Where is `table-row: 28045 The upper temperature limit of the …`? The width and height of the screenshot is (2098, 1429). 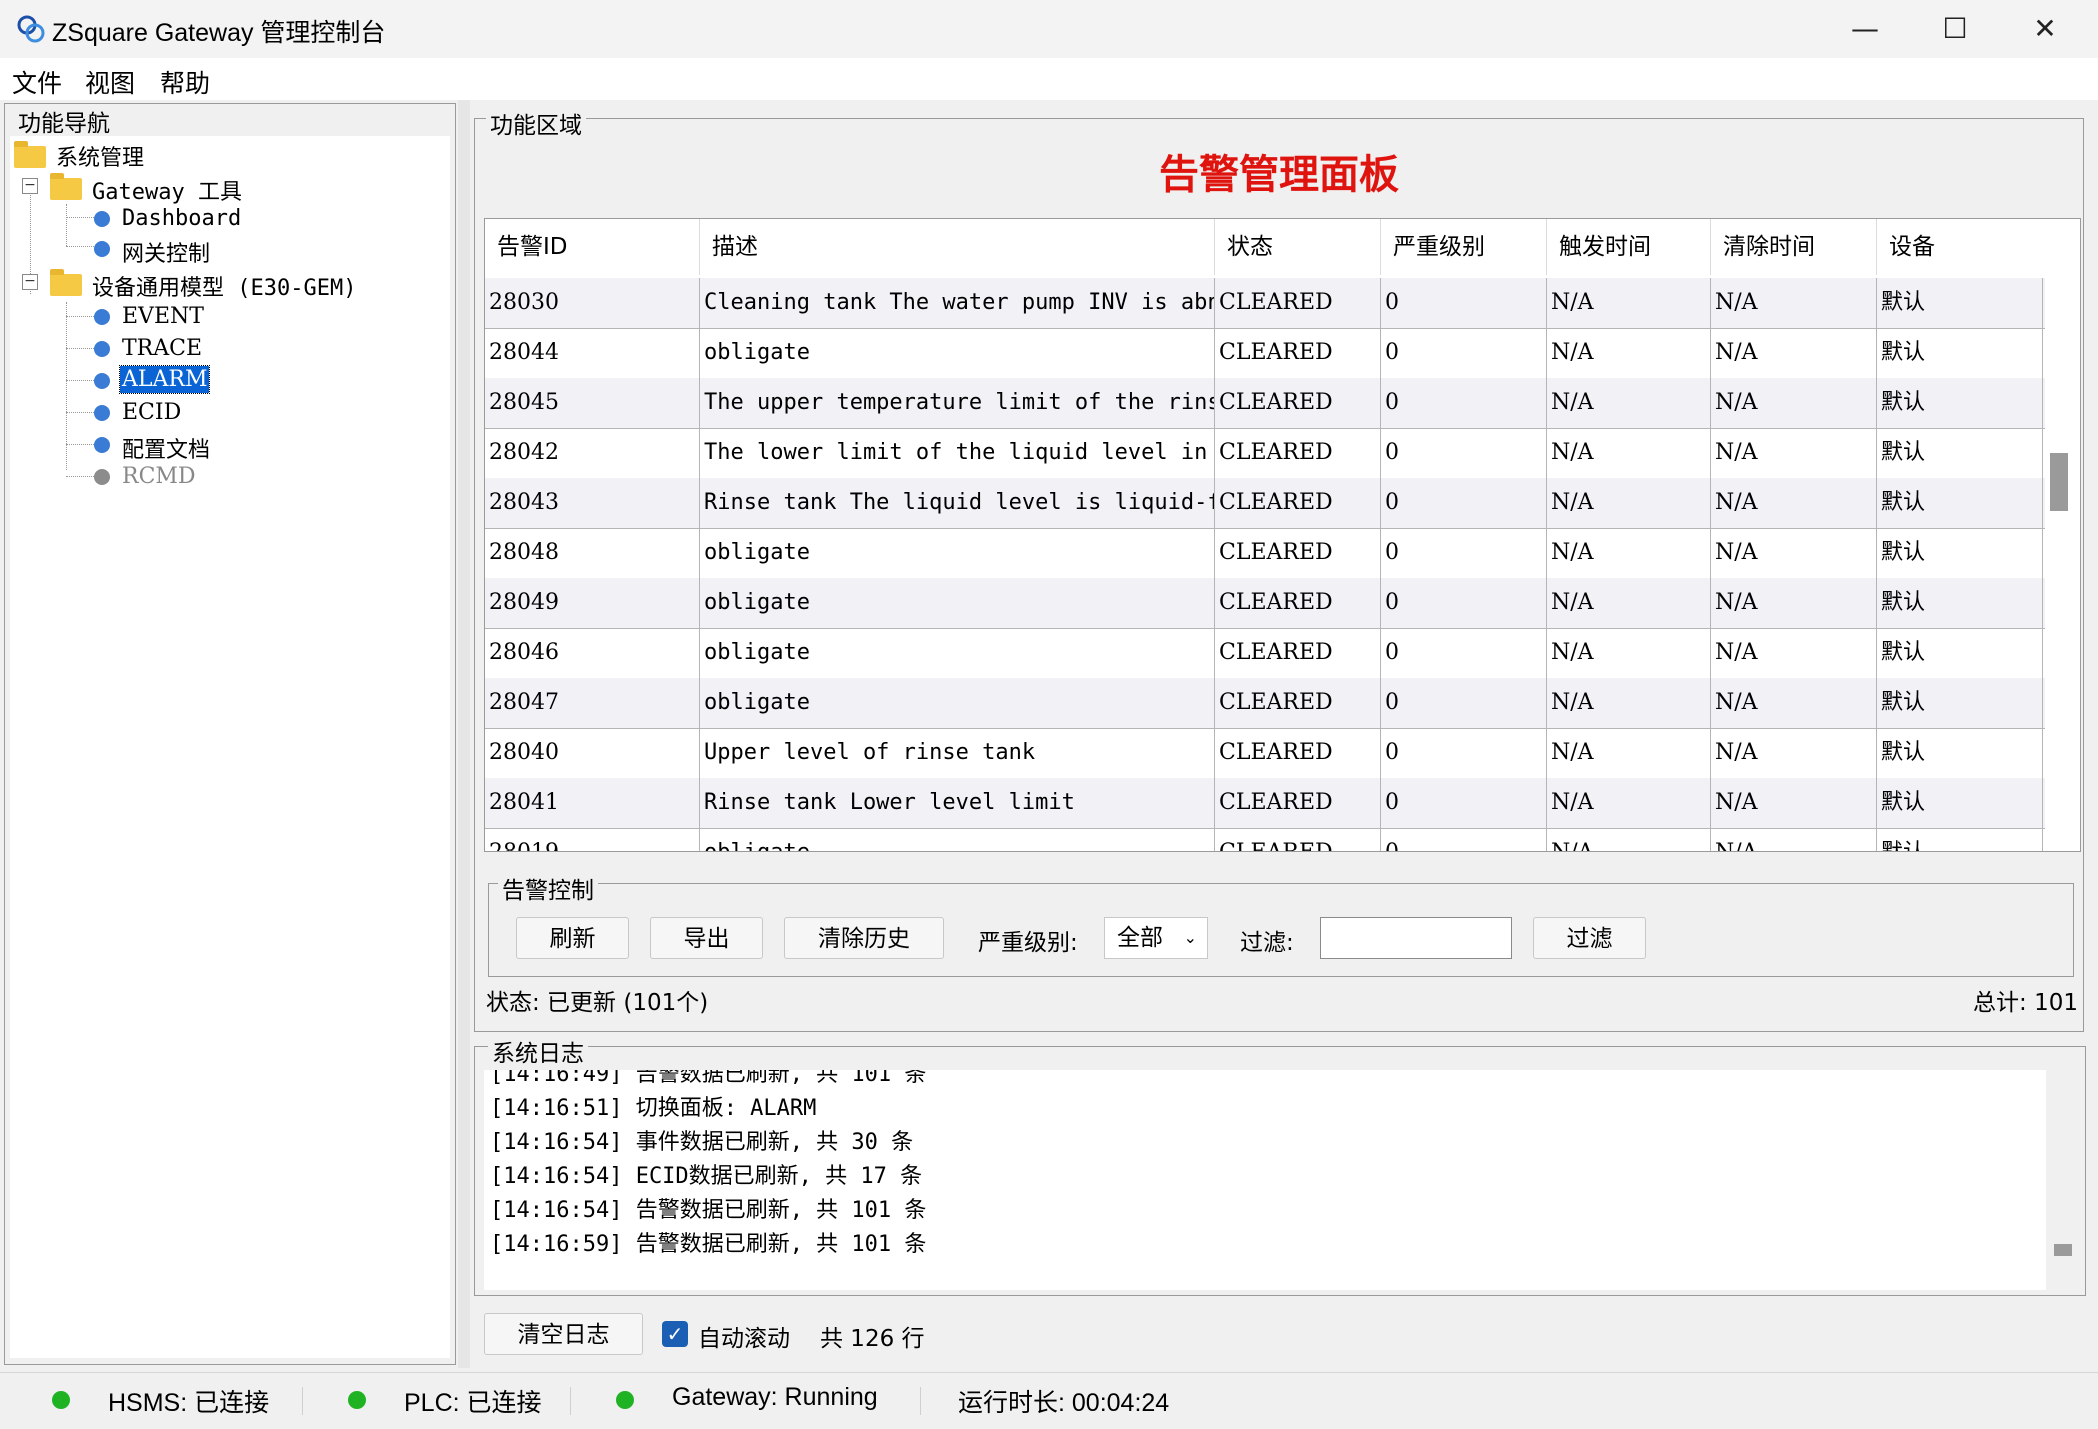 table-row: 28045 The upper temperature limit of the … is located at coordinates (1265, 403).